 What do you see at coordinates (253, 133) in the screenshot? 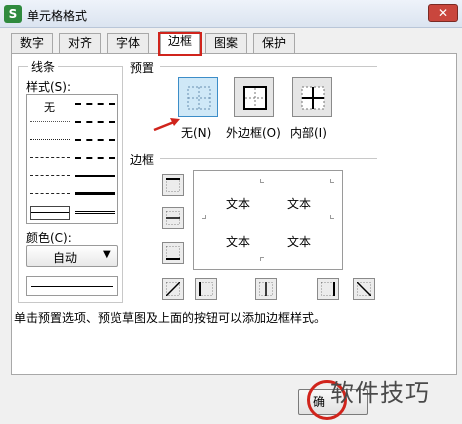
I see `preset-outline-label: 外边框(O)` at bounding box center [253, 133].